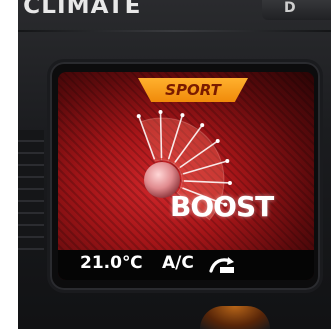  Describe the element at coordinates (111, 263) in the screenshot. I see `temperature-readout: 21.0℃` at that location.